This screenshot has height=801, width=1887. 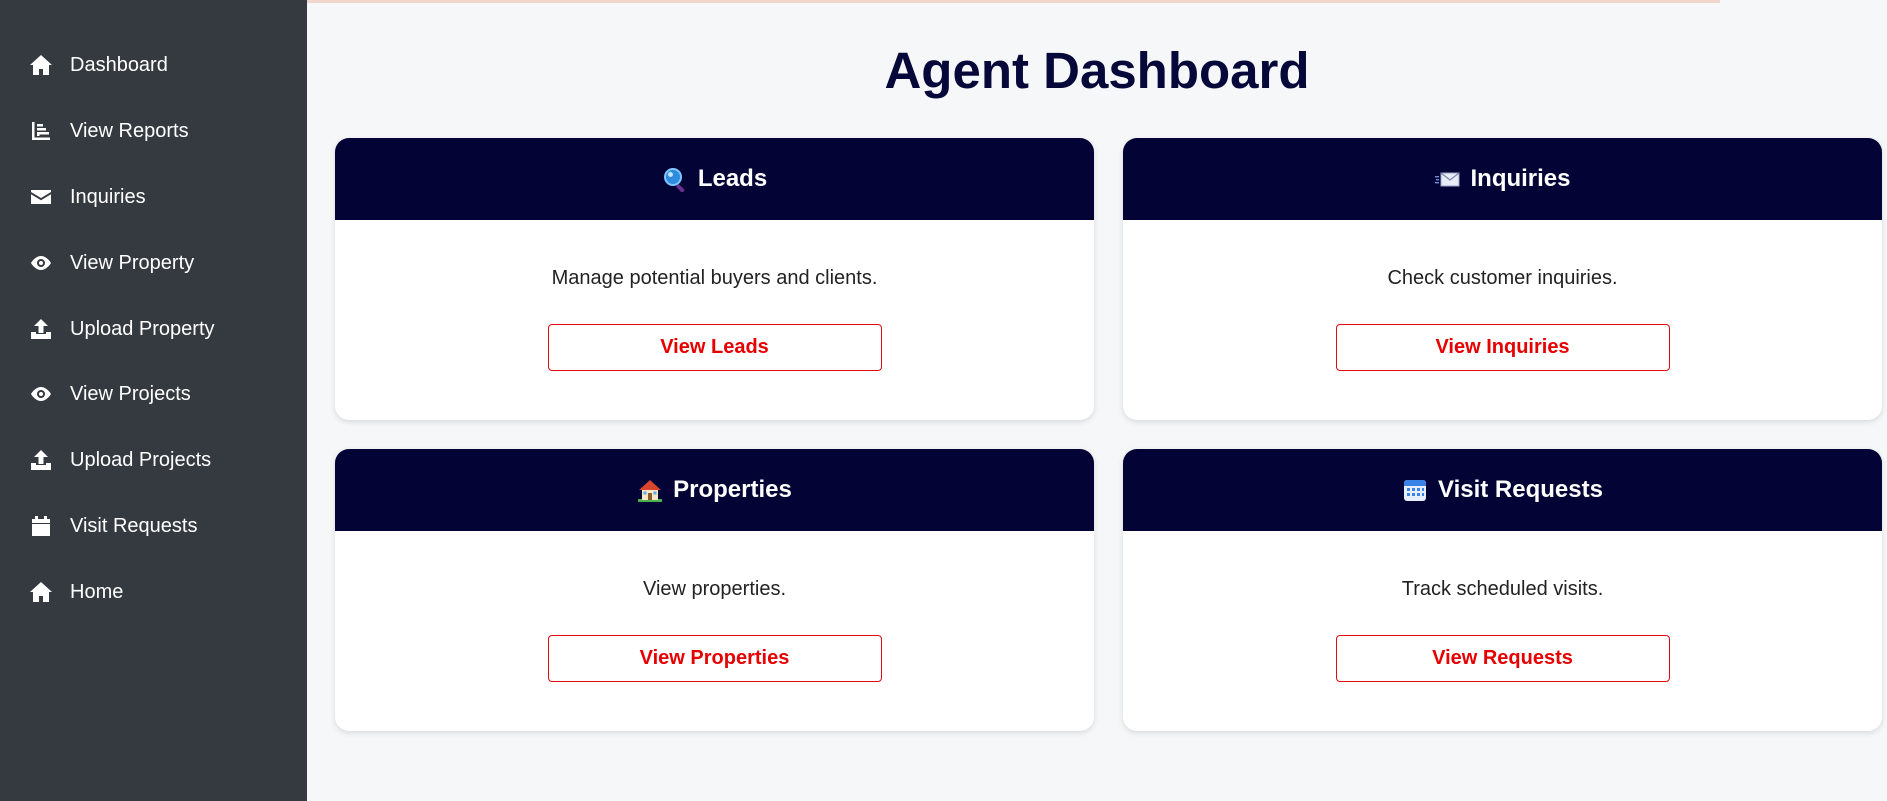 I want to click on view-leads-button: View Leads, so click(x=714, y=347).